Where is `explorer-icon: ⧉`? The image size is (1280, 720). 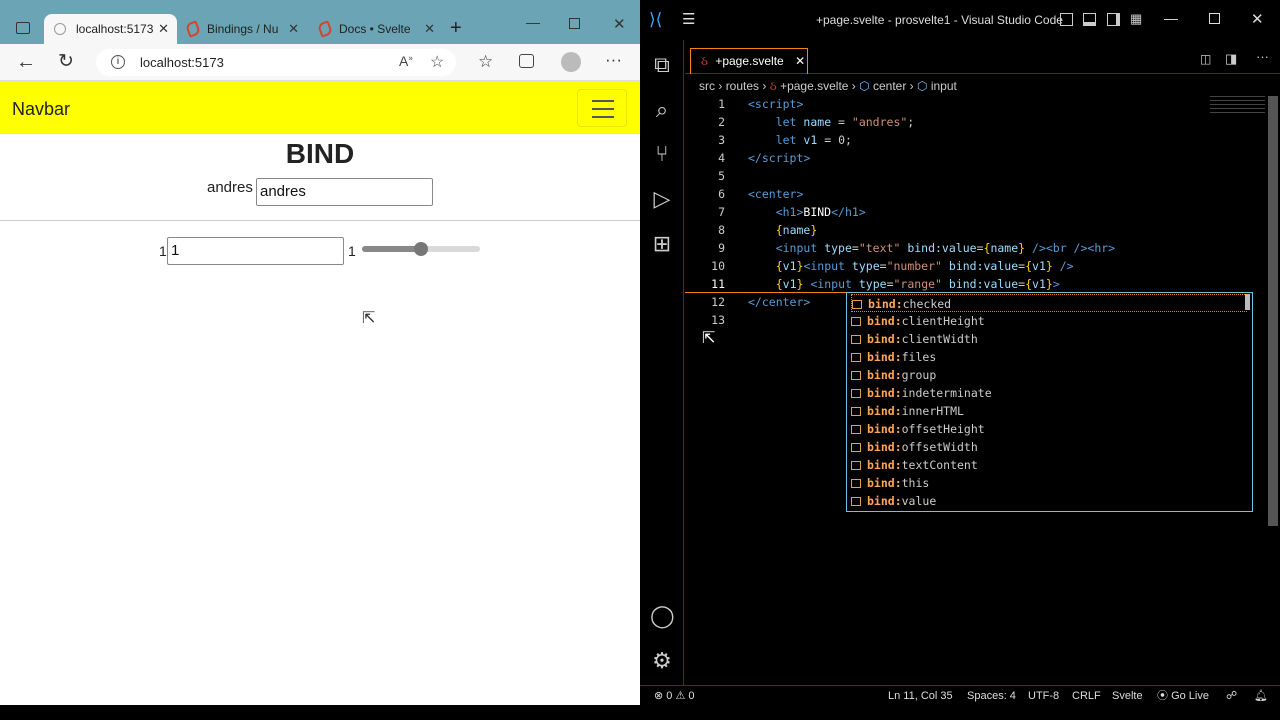
explorer-icon: ⧉ is located at coordinates (662, 65).